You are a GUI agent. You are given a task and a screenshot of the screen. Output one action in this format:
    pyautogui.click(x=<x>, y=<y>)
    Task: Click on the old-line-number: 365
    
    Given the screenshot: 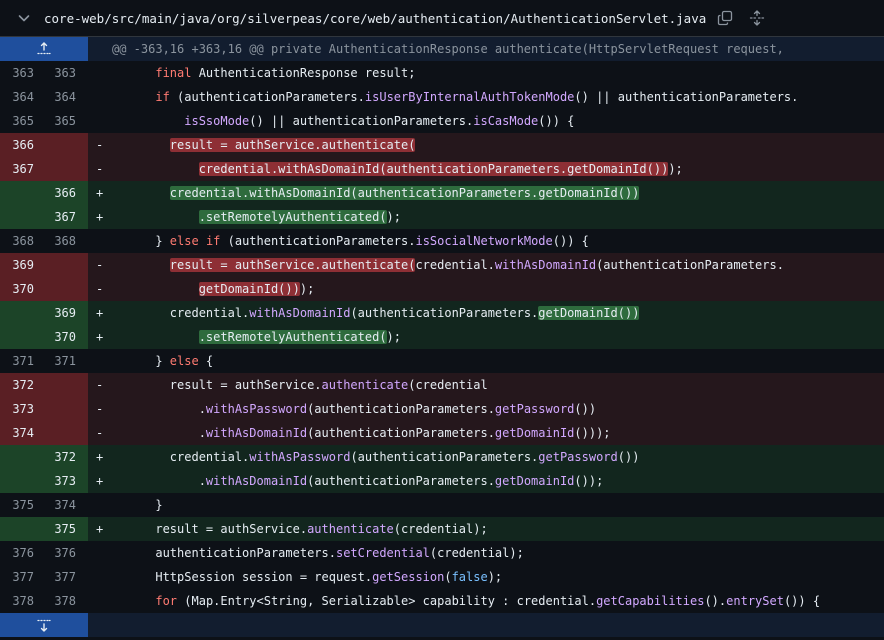 What is the action you would take?
    pyautogui.click(x=22, y=121)
    